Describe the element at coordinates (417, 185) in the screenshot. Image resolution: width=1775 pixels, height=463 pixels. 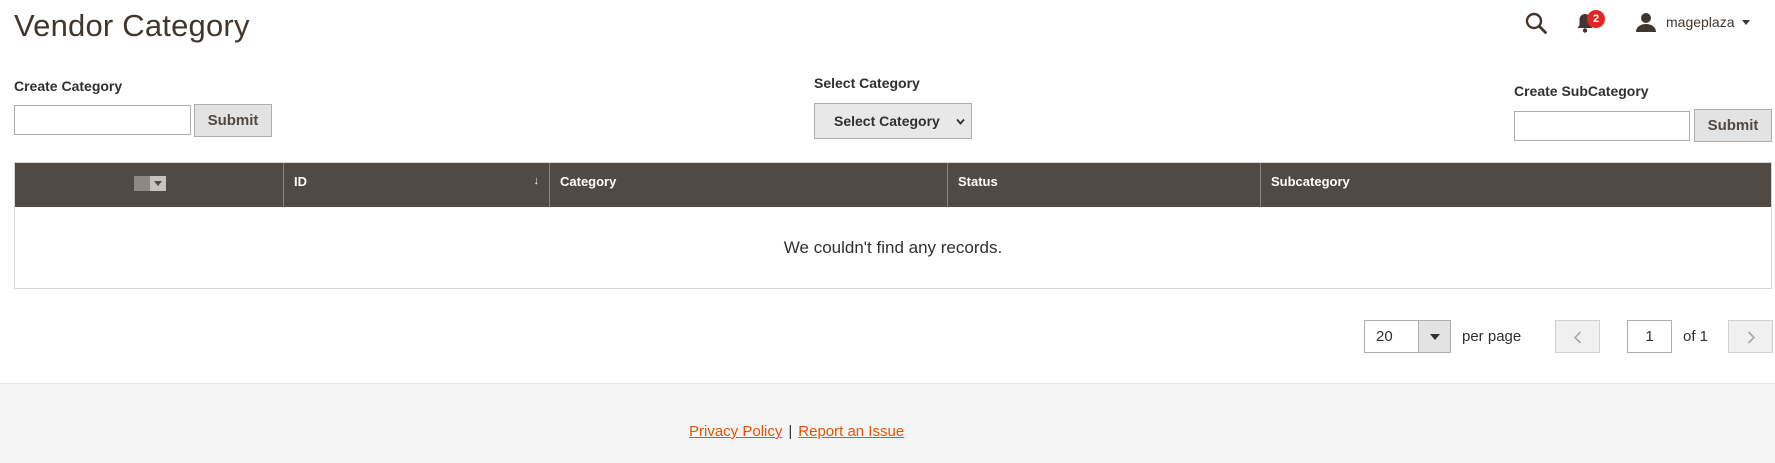
I see `column-header-id: ID ↓` at that location.